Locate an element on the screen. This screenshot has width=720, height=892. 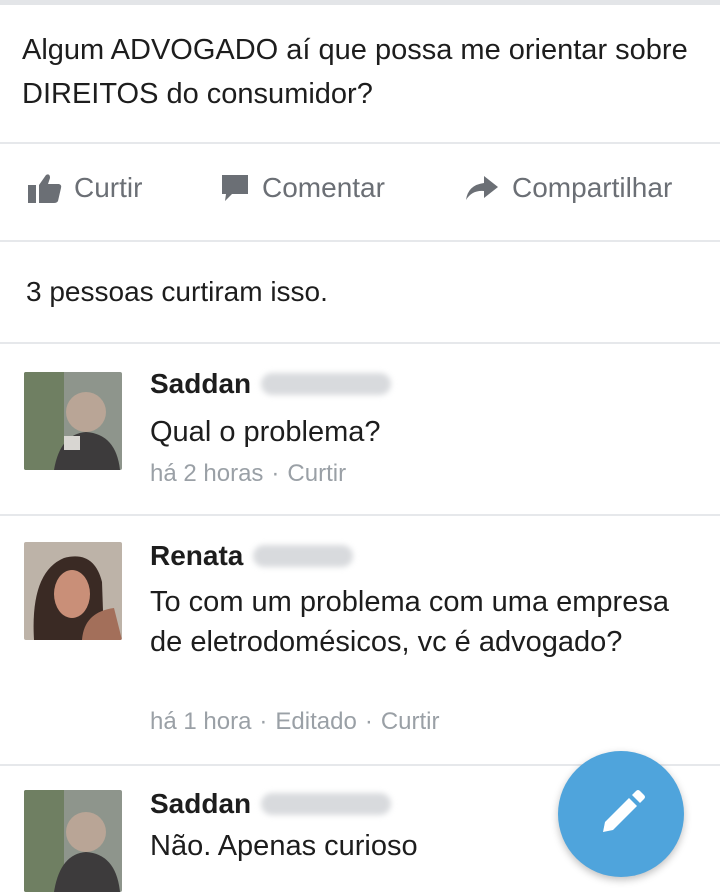
comment-meta: há 1 hora · Editado · Curtir is located at coordinates (295, 722).